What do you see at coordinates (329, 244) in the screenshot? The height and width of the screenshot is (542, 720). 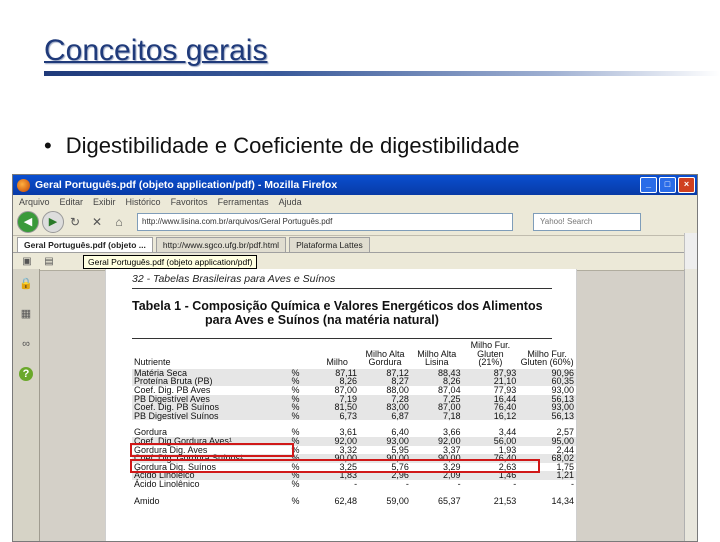 I see `tab-plataforma-lattes: Plataforma Lattes` at bounding box center [329, 244].